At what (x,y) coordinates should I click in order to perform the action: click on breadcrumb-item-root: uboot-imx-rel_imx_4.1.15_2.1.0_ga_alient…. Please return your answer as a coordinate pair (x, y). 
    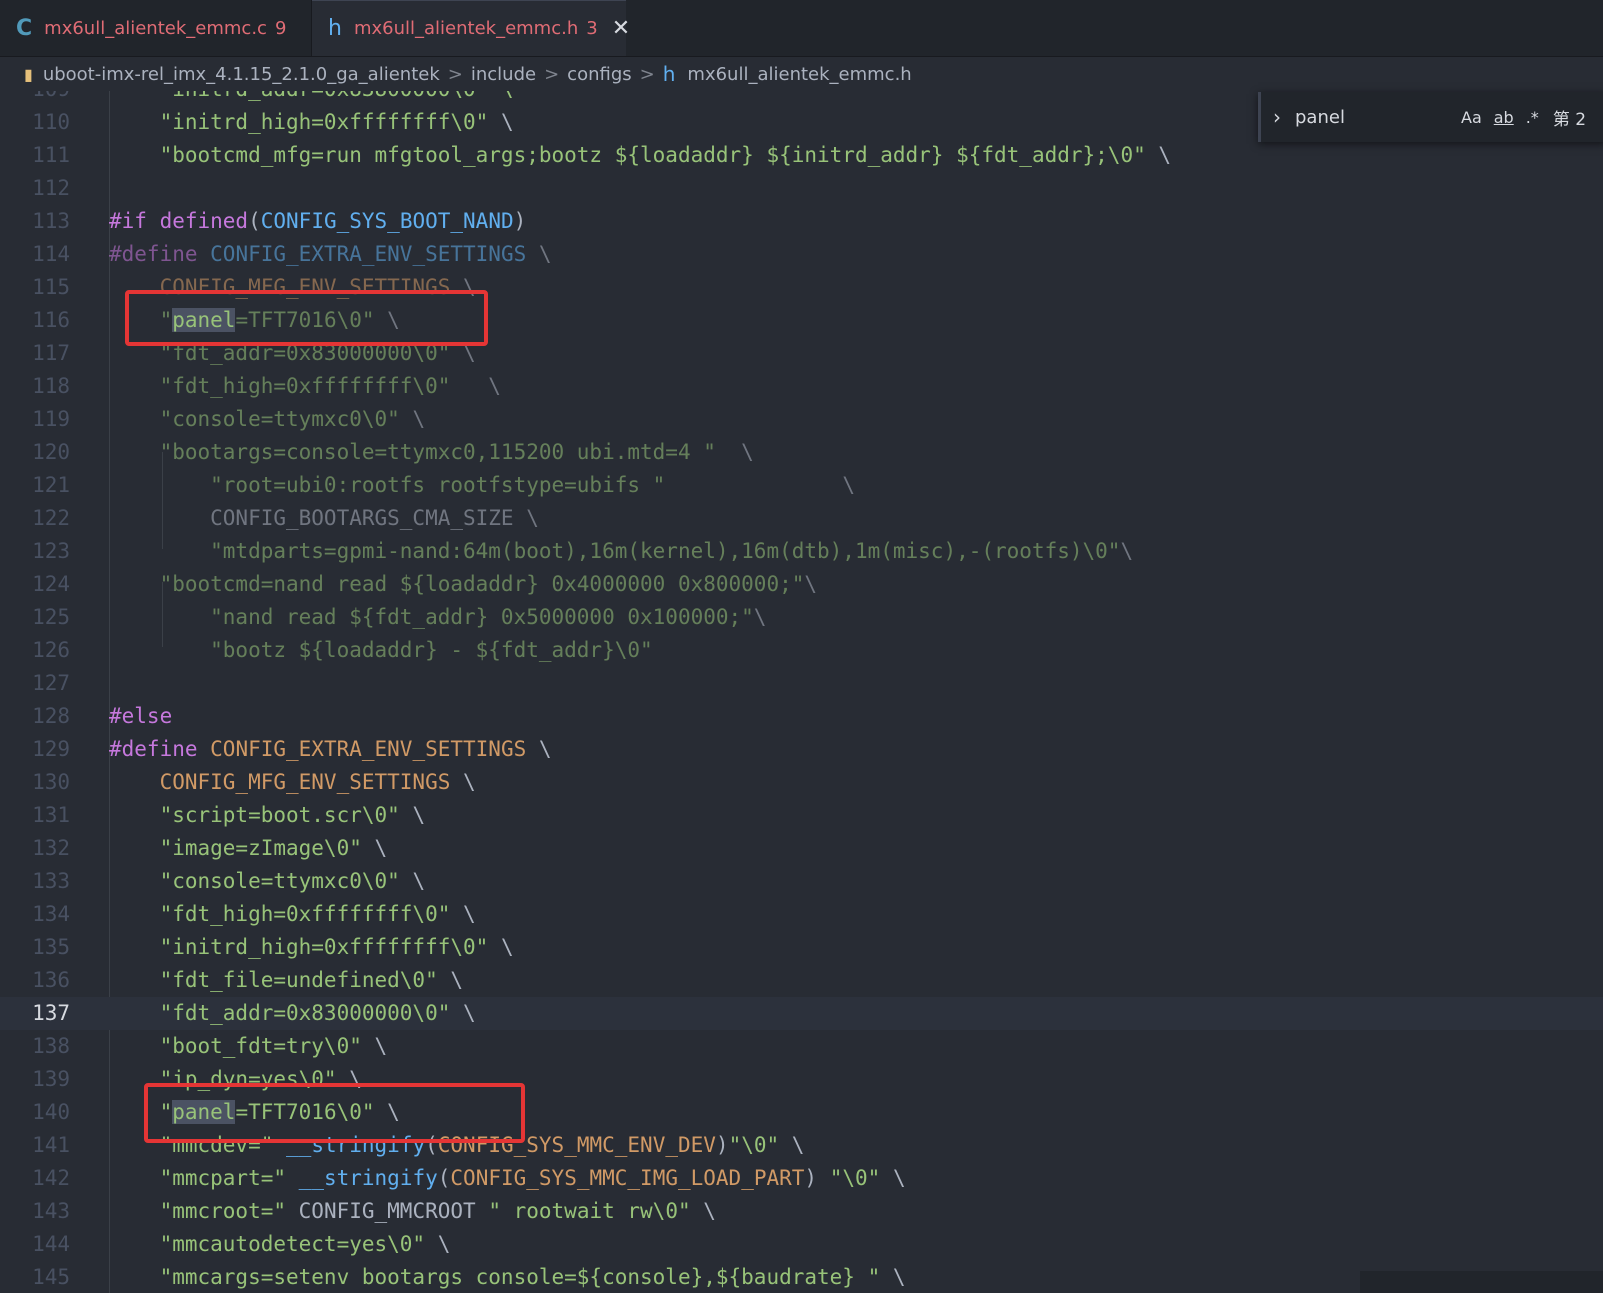
    Looking at the image, I should click on (241, 74).